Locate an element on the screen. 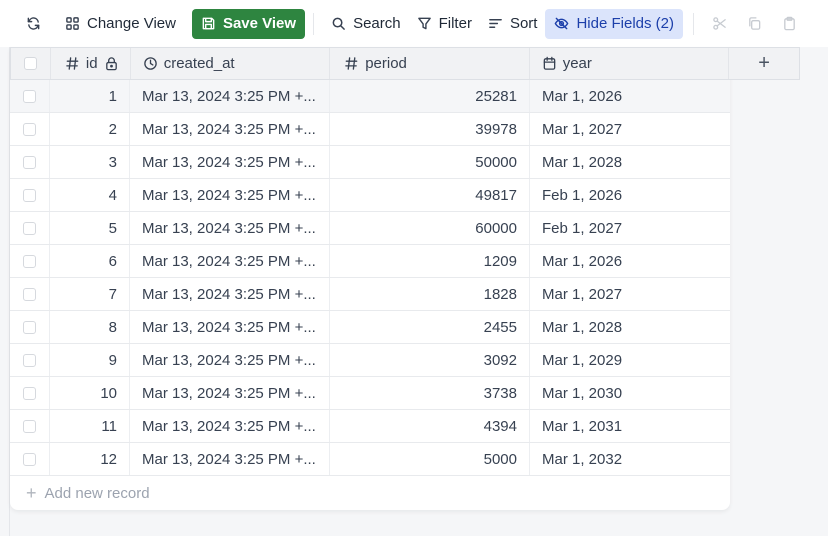 This screenshot has height=536, width=828. cell-period: 39978 is located at coordinates (430, 129).